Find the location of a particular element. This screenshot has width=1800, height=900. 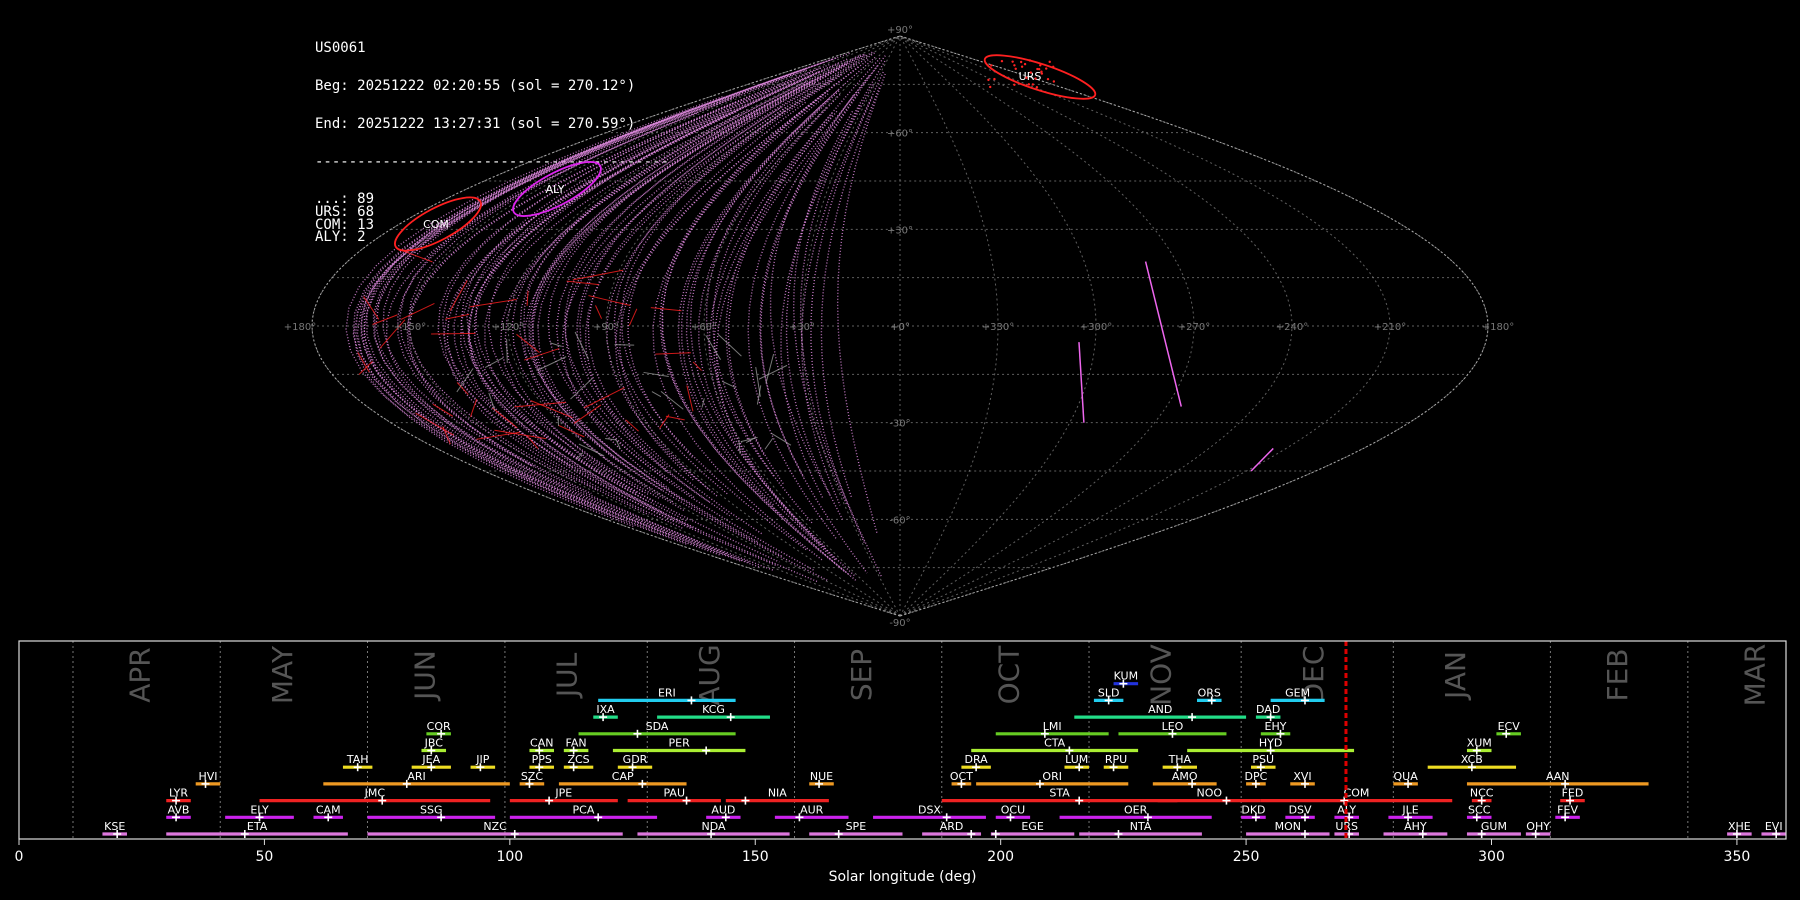

shower-label: DAD is located at coordinates (1268, 709).